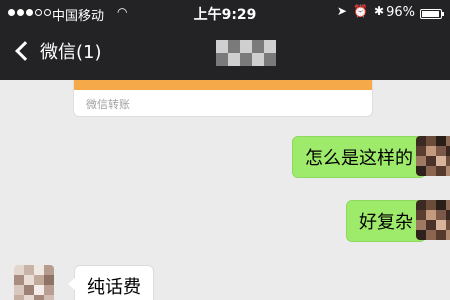 The width and height of the screenshot is (450, 300). What do you see at coordinates (389, 221) in the screenshot?
I see `message-bubble-outgoing: 好复杂` at bounding box center [389, 221].